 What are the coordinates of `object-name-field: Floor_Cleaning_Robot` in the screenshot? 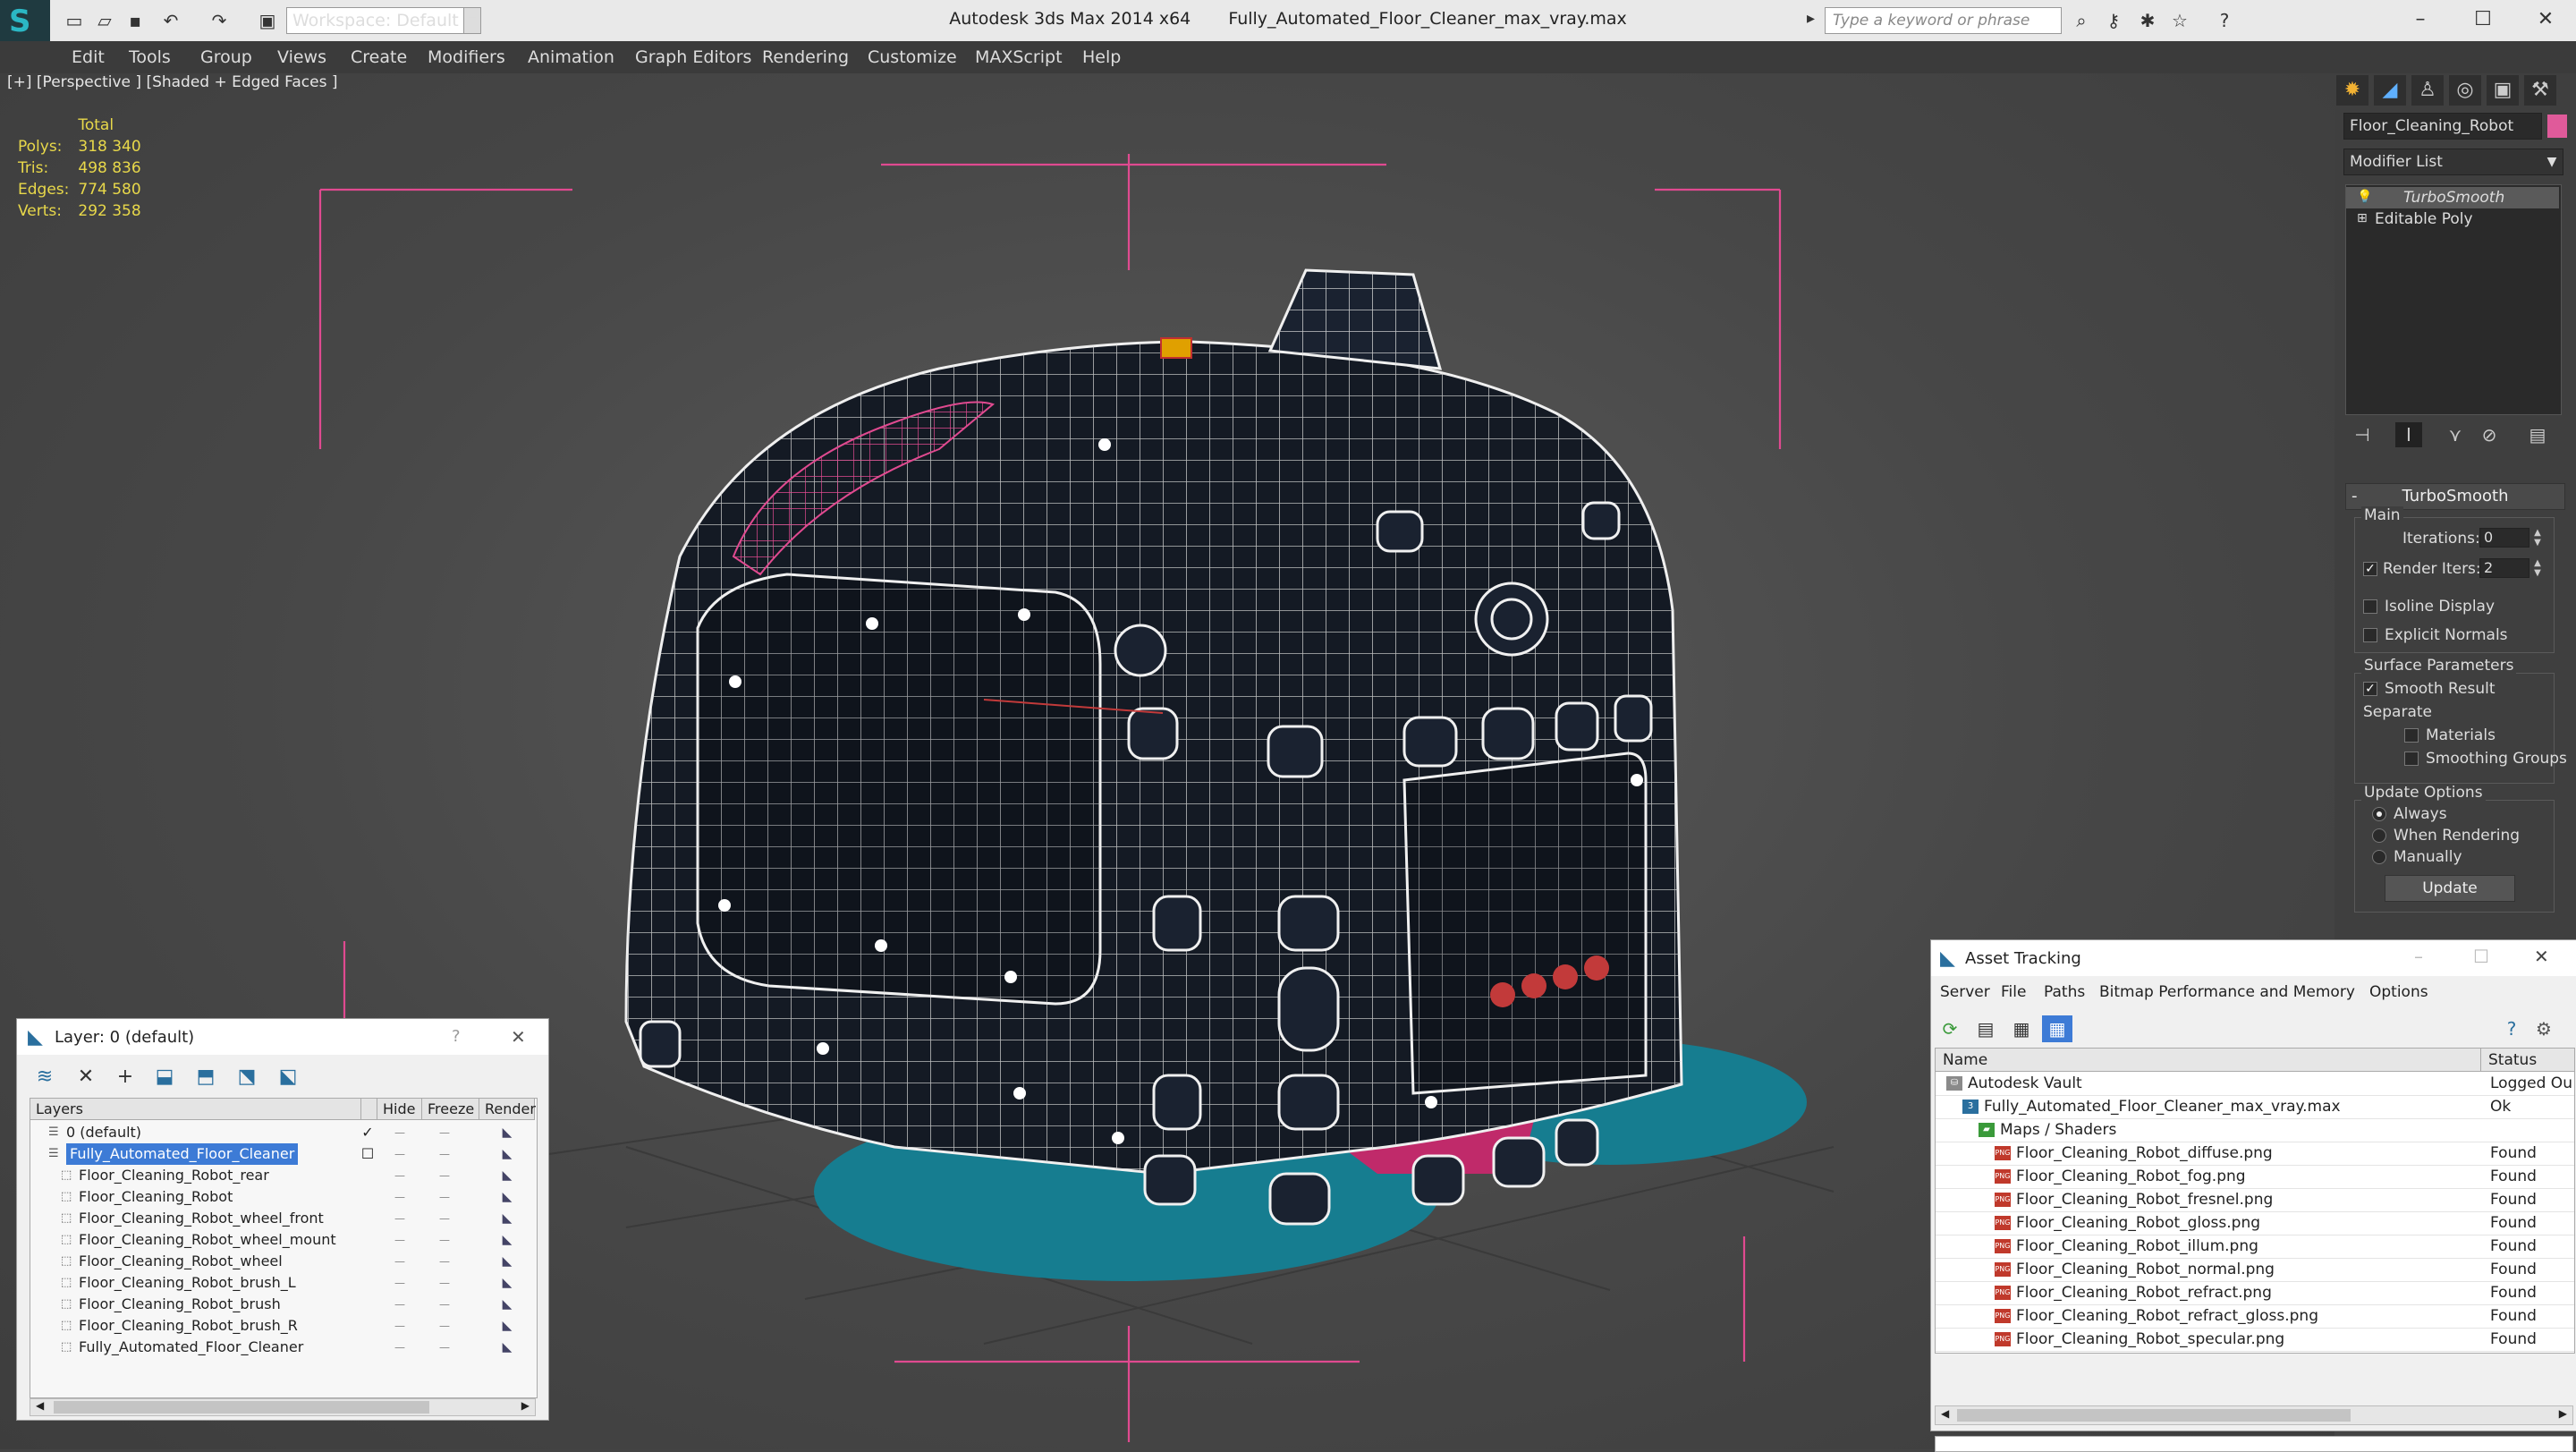 It's located at (2442, 126).